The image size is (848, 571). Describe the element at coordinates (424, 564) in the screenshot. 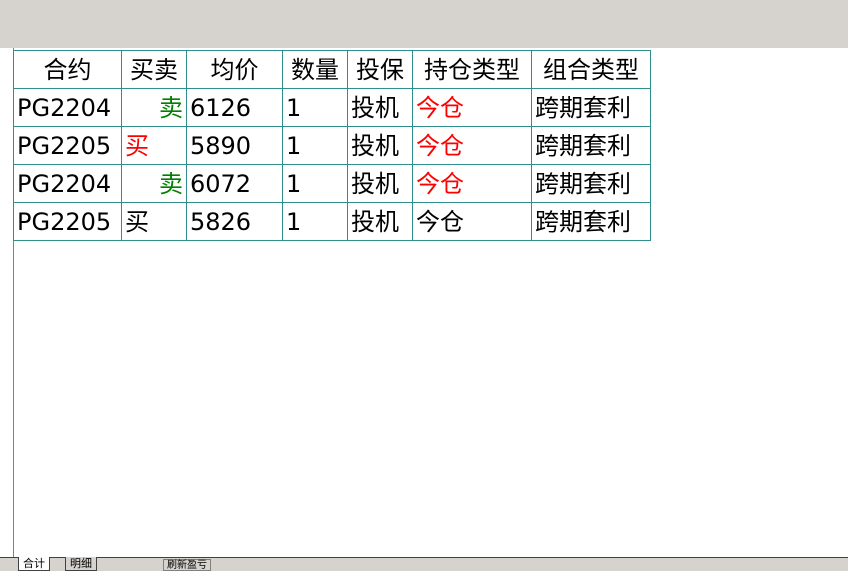

I see `bottom-tab-bar: 合计 明细 刷新盈亏` at that location.